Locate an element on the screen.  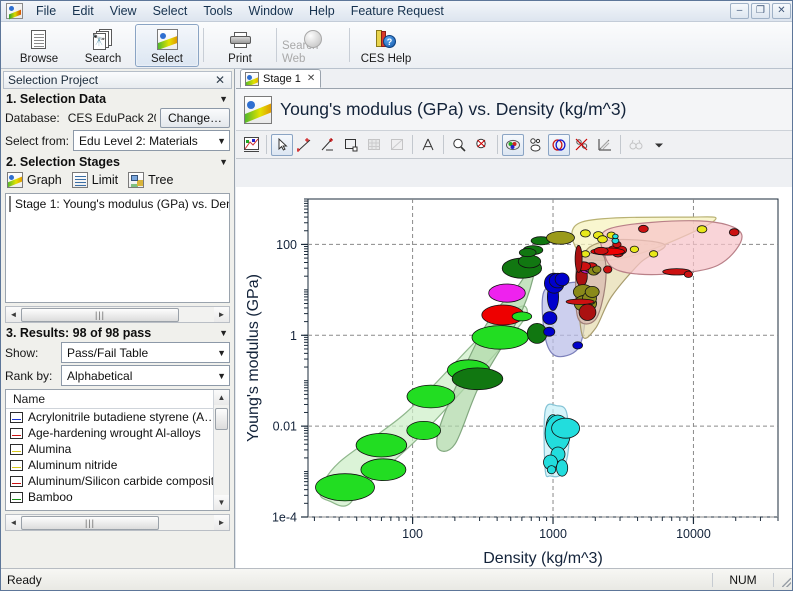
zoom-reset-icon is located at coordinates (482, 145).